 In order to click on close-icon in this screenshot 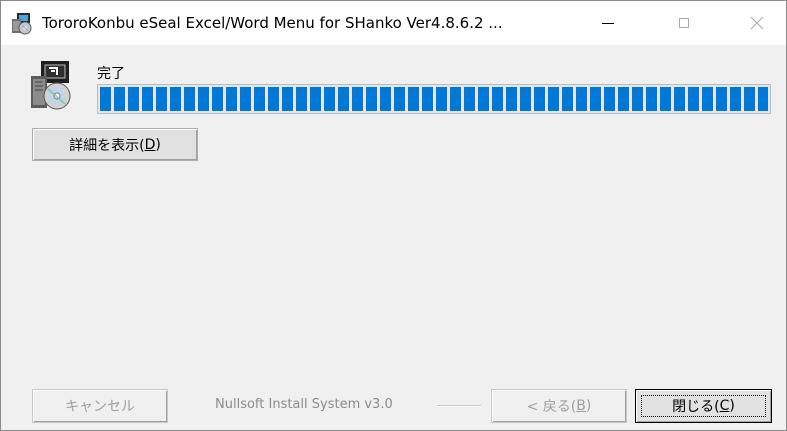, I will do `click(757, 23)`.